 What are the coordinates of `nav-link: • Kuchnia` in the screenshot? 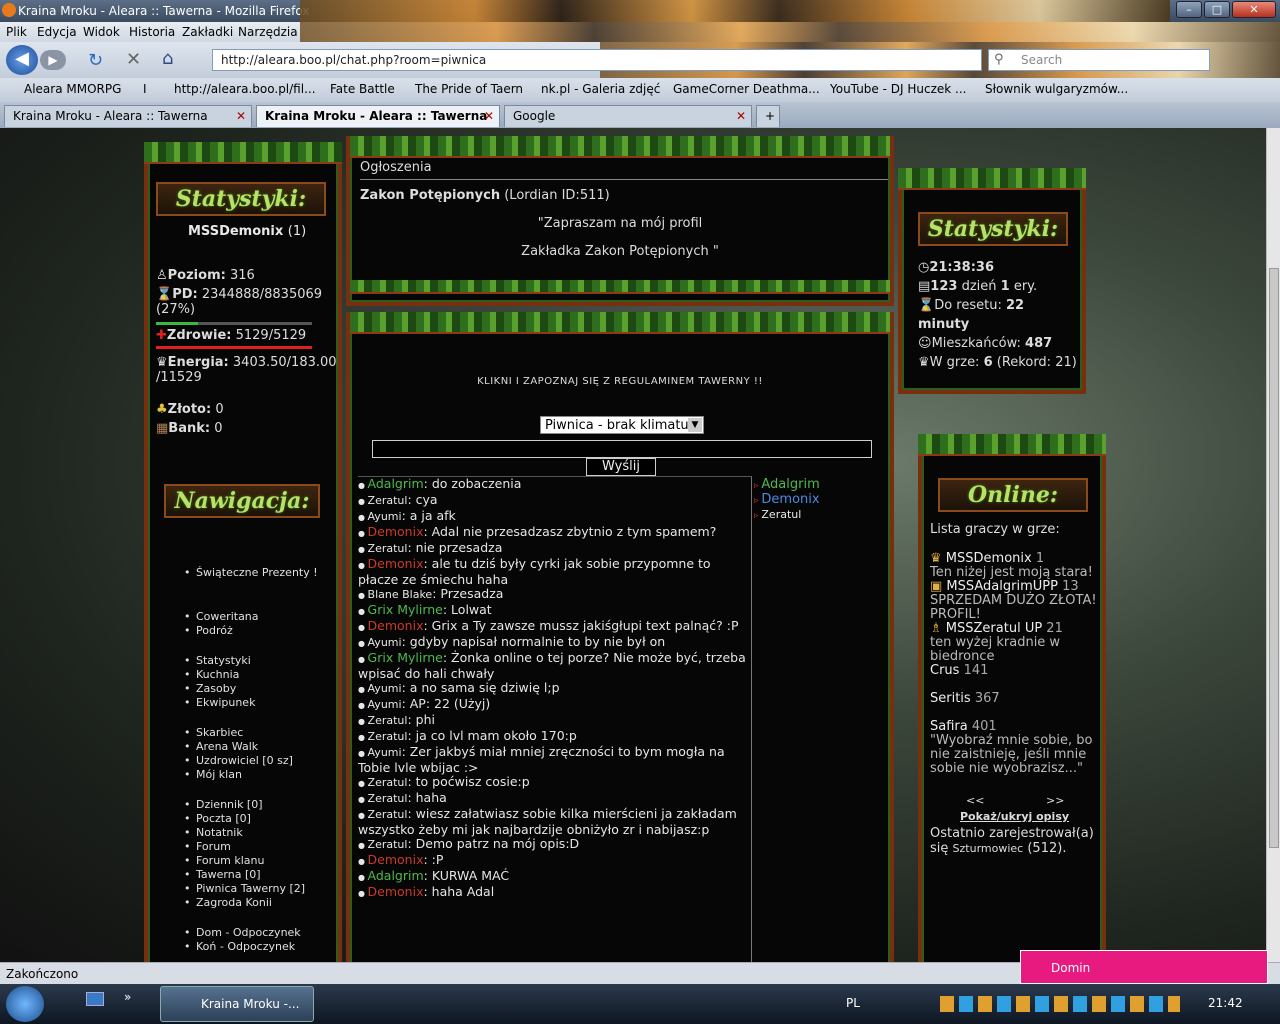 It's located at (259, 675).